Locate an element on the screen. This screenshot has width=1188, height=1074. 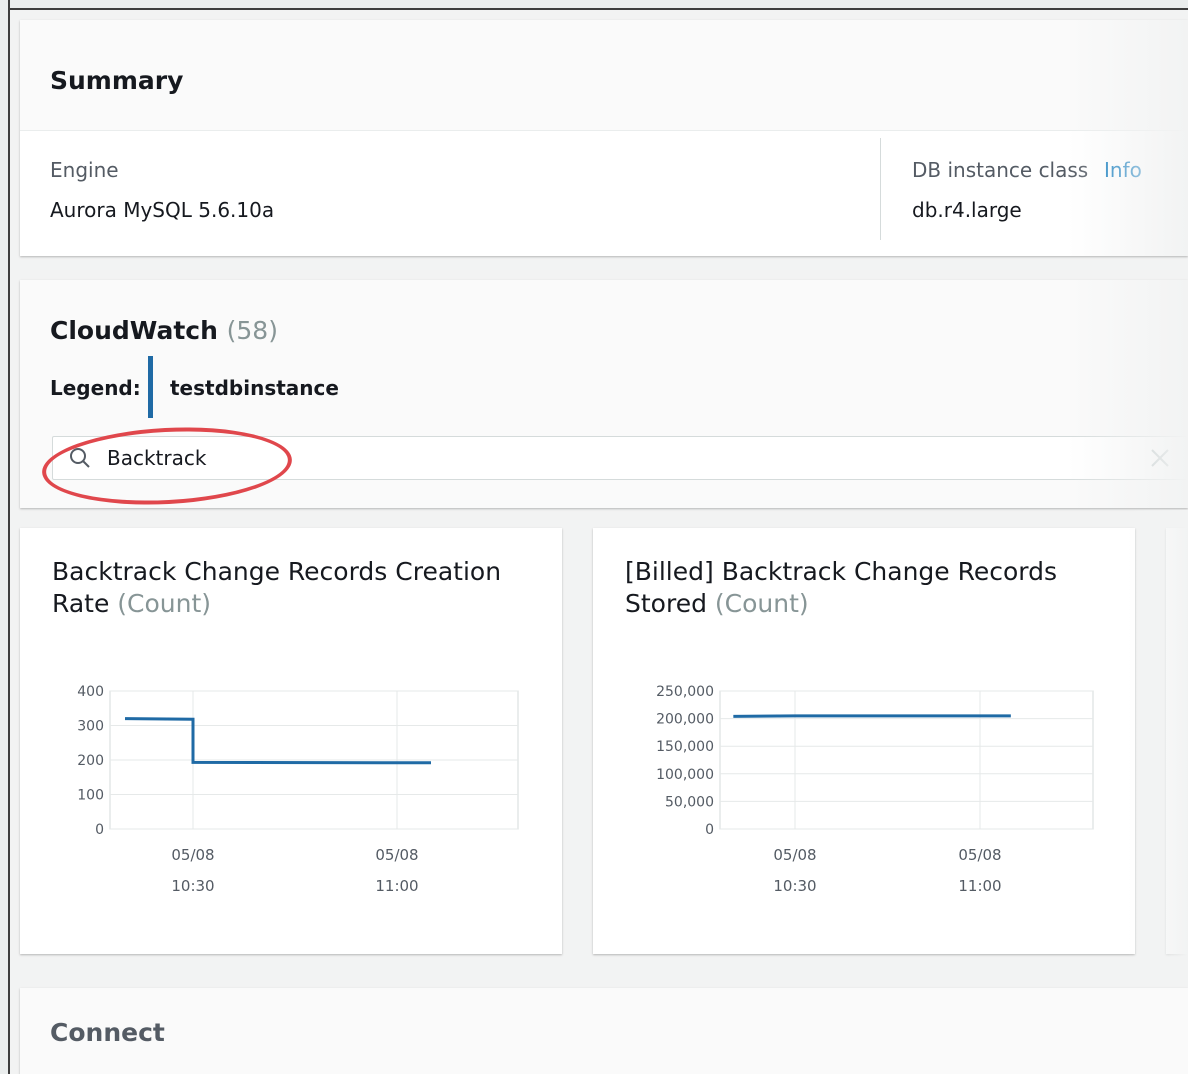
connect-panel: Connect is located at coordinates (604, 1031).